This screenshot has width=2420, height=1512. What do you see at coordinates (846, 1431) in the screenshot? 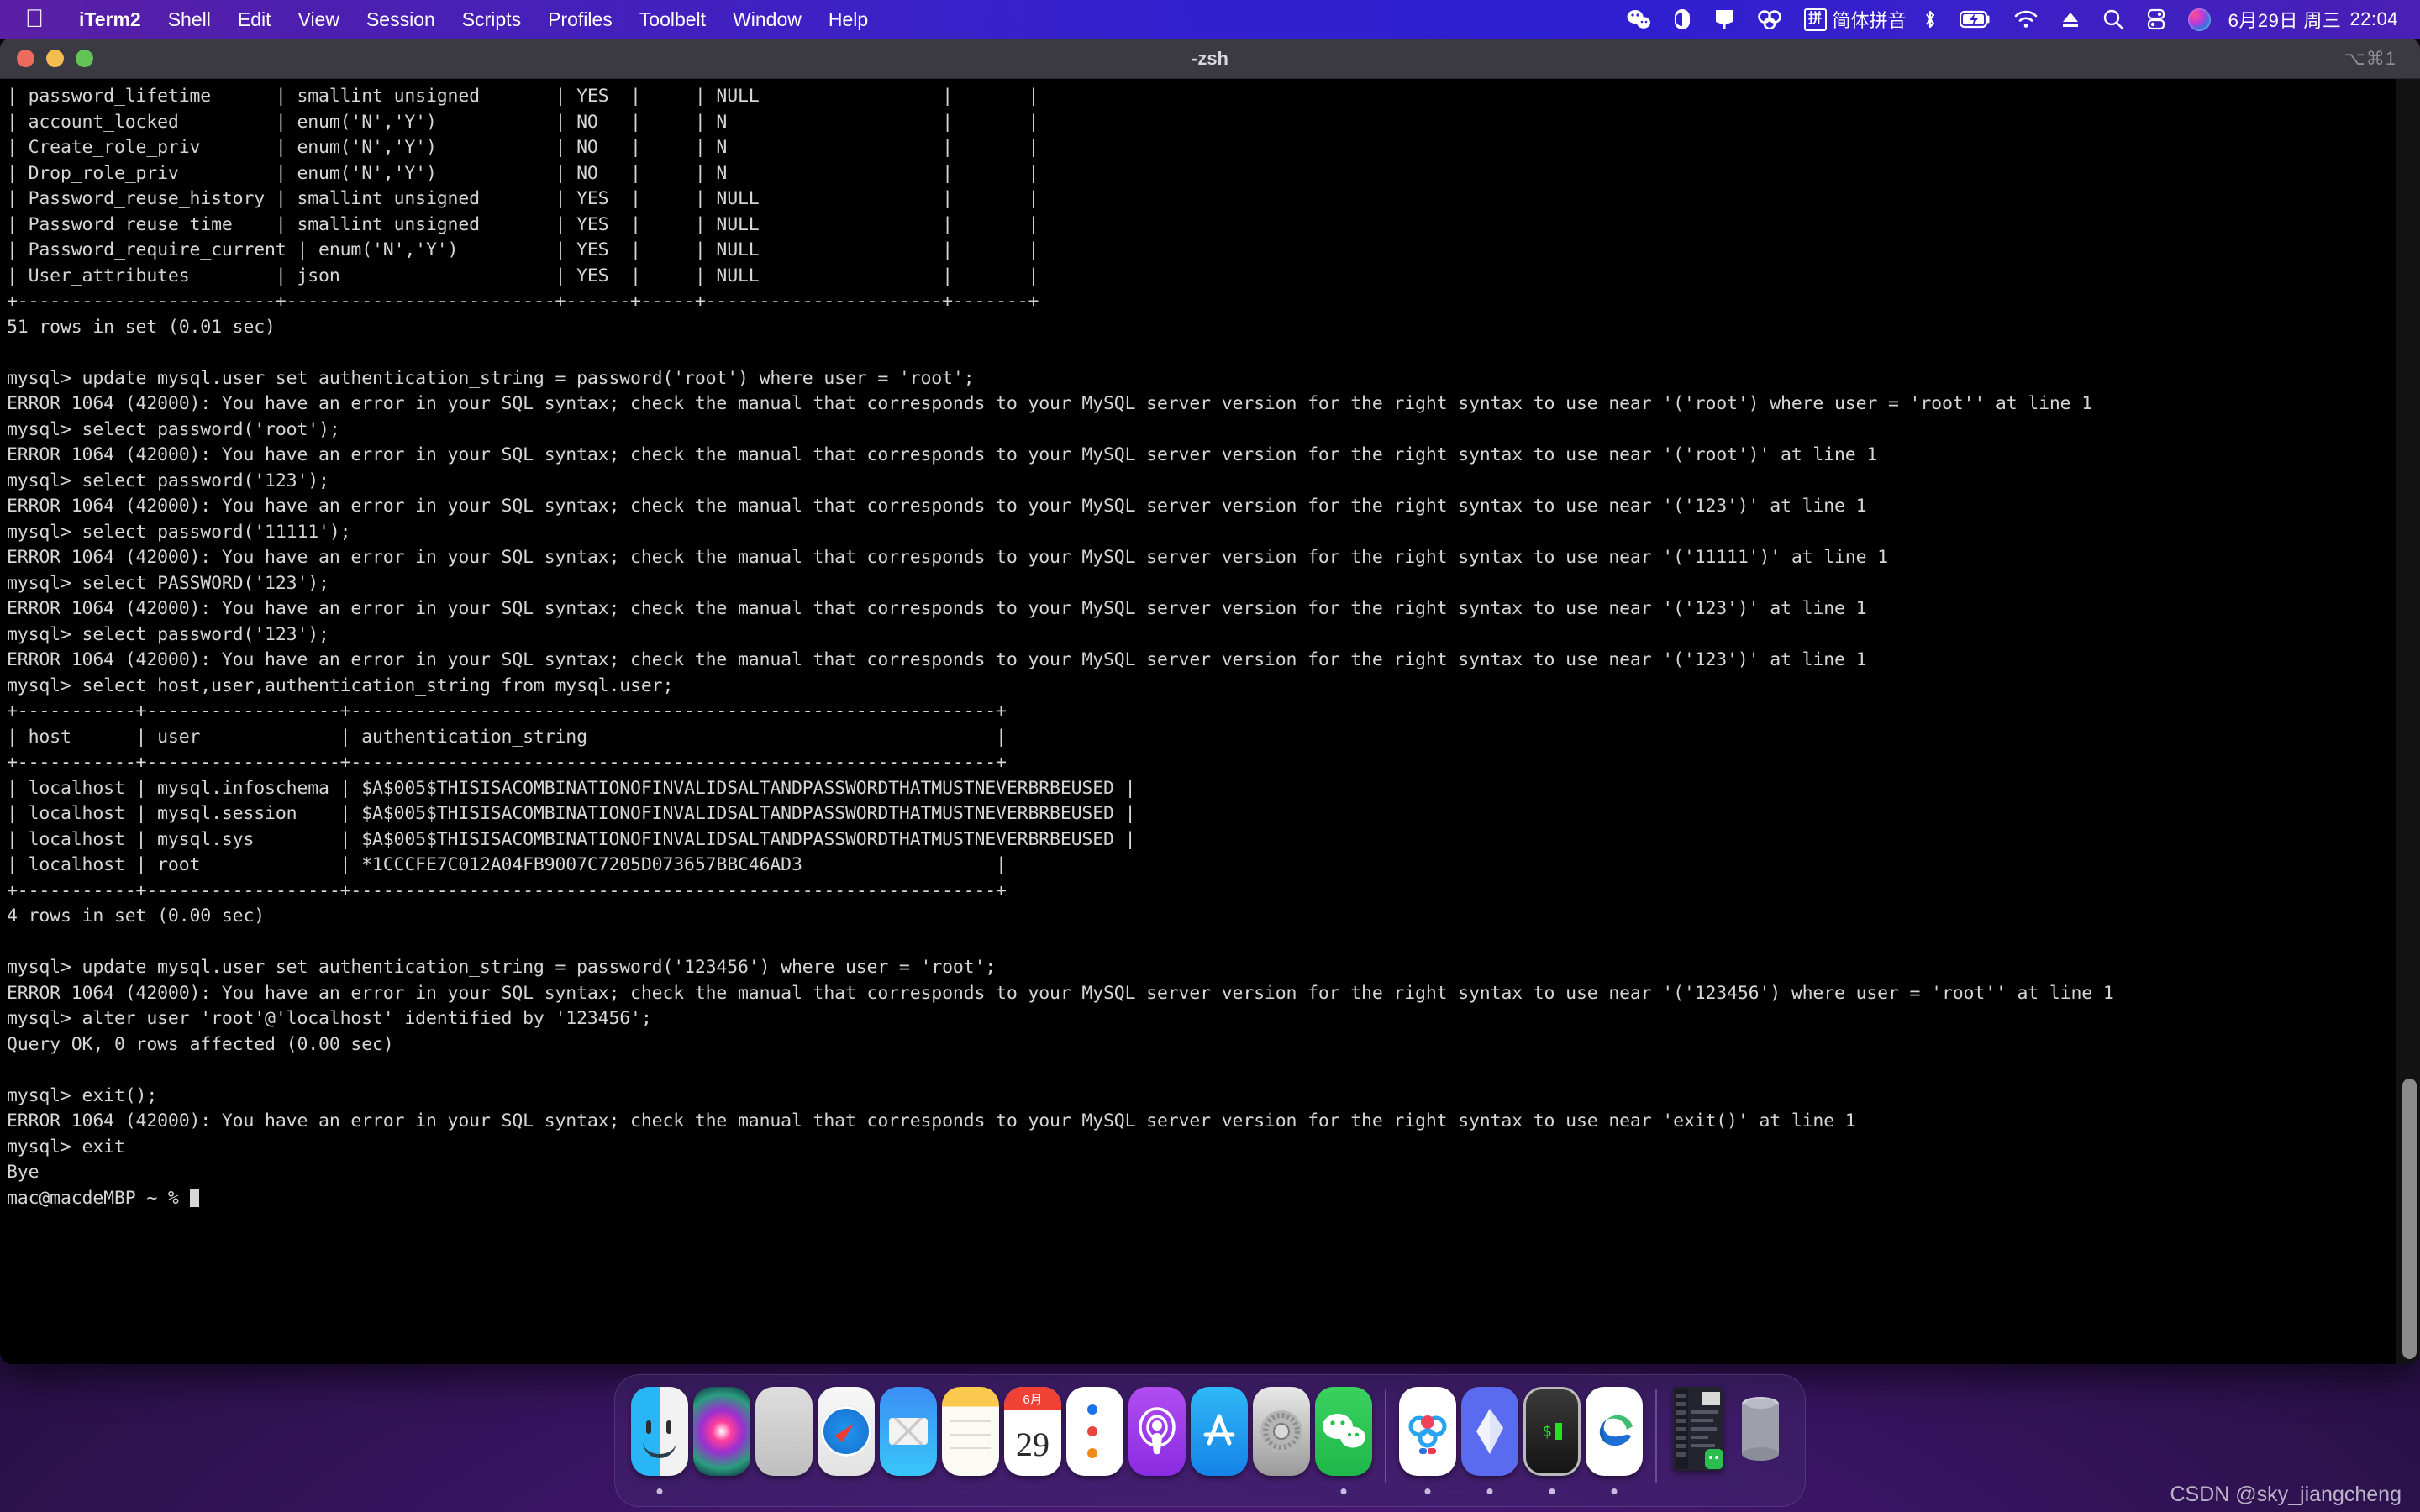
I see `safari-icon` at bounding box center [846, 1431].